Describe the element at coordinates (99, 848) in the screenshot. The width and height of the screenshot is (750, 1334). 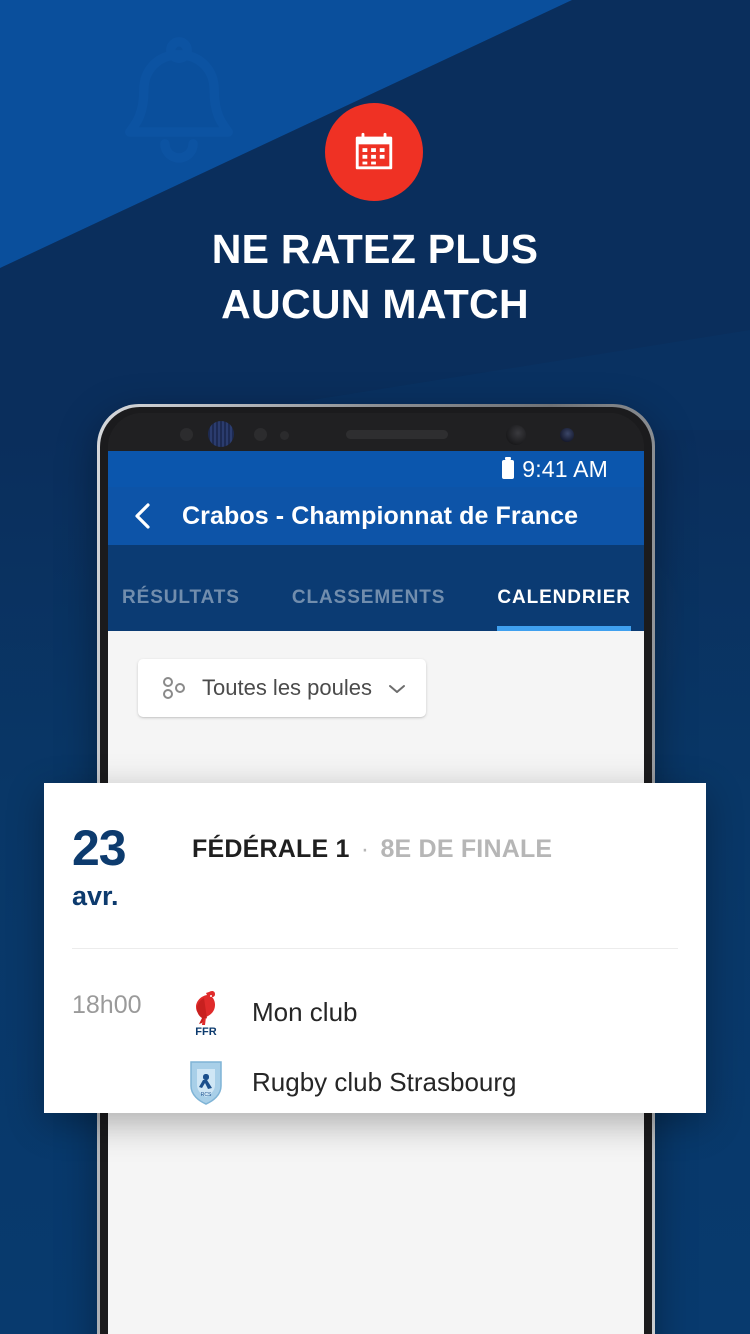
I see `match-day: 23` at that location.